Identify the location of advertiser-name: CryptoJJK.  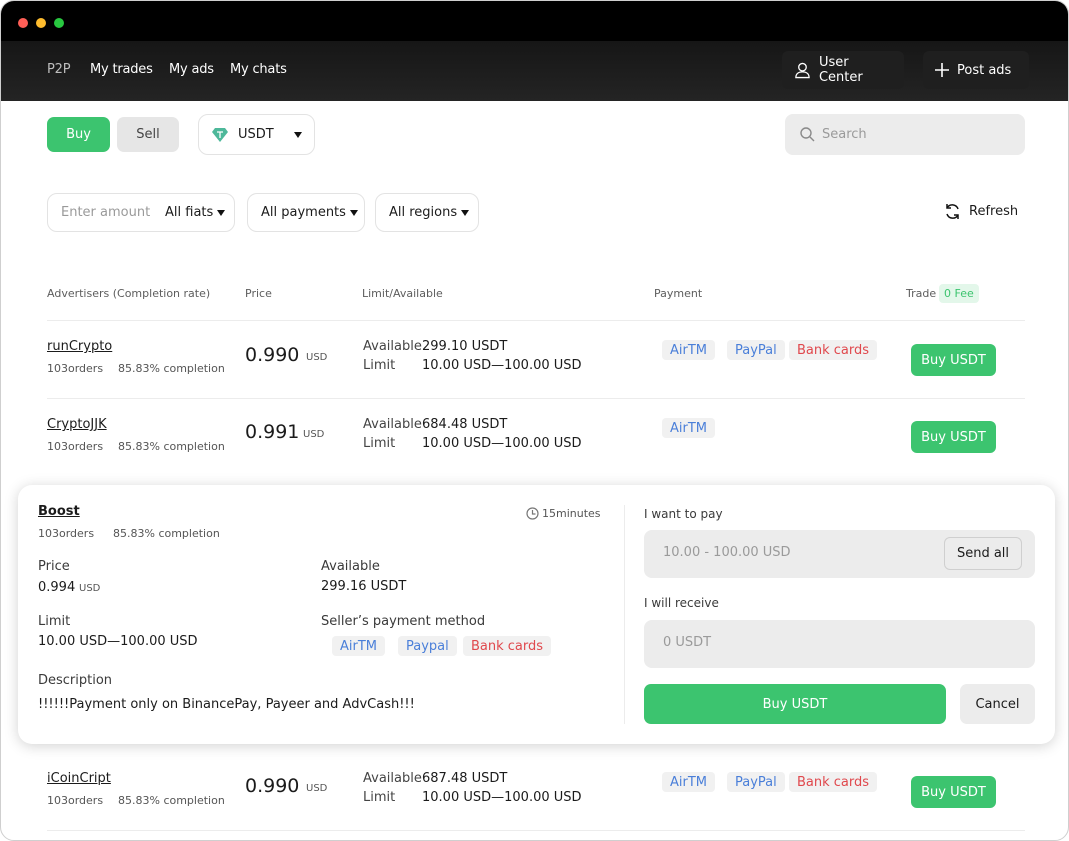
(77, 424).